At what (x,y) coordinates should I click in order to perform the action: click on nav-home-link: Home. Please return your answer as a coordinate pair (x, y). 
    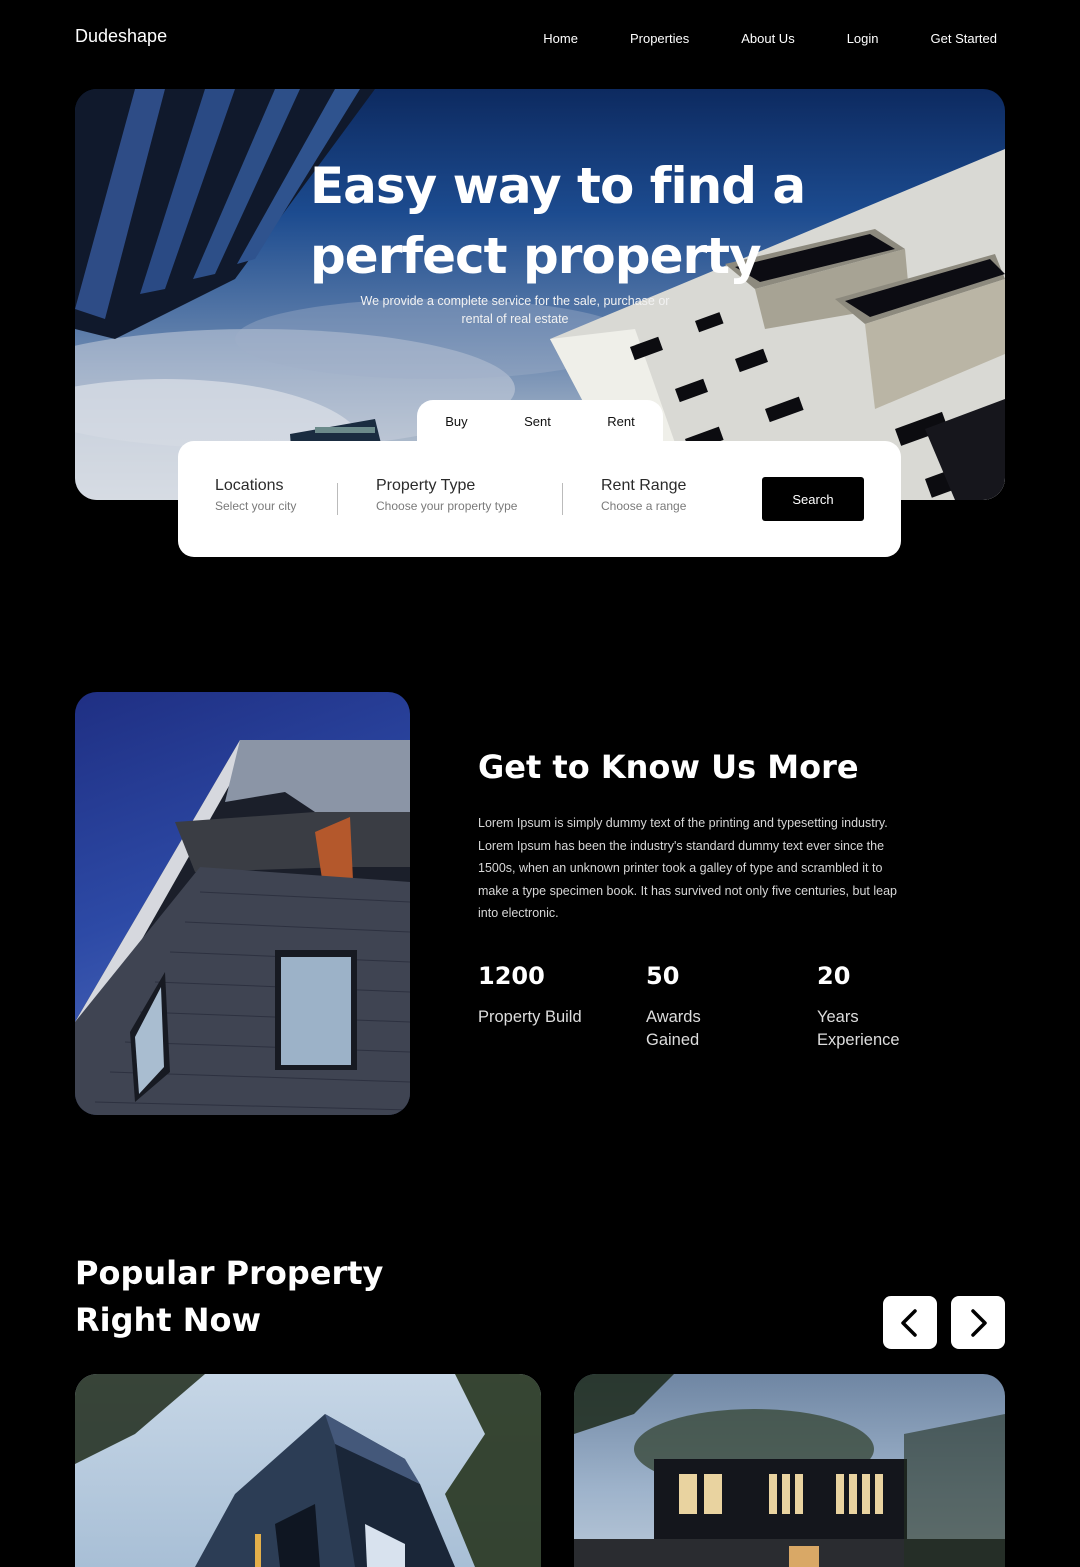
    Looking at the image, I should click on (560, 38).